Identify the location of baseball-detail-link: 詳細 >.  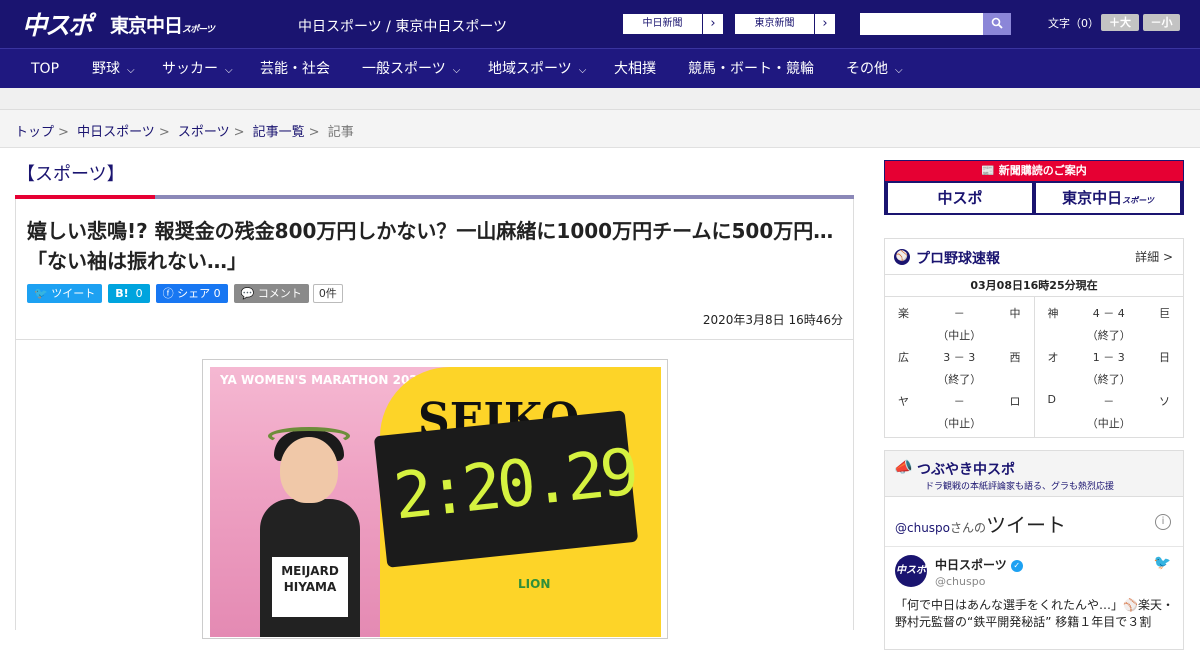
(1154, 256).